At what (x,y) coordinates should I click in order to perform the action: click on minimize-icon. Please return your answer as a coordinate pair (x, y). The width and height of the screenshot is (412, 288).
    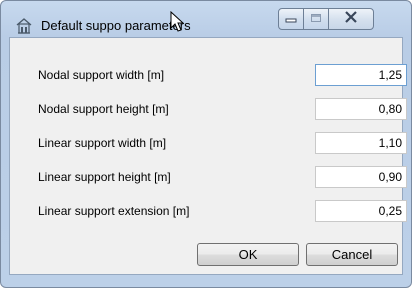
    Looking at the image, I should click on (291, 19).